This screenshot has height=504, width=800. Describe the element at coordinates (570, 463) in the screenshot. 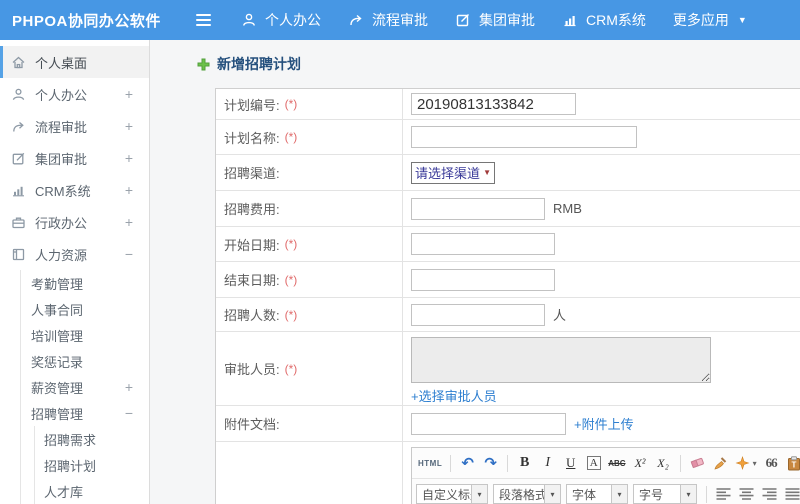

I see `toolbar-underline-button: U` at that location.